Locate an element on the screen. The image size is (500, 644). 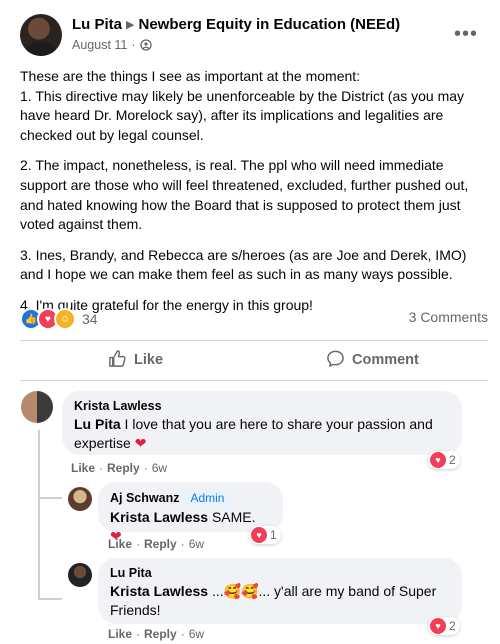
comment-button: Comment is located at coordinates (372, 360).